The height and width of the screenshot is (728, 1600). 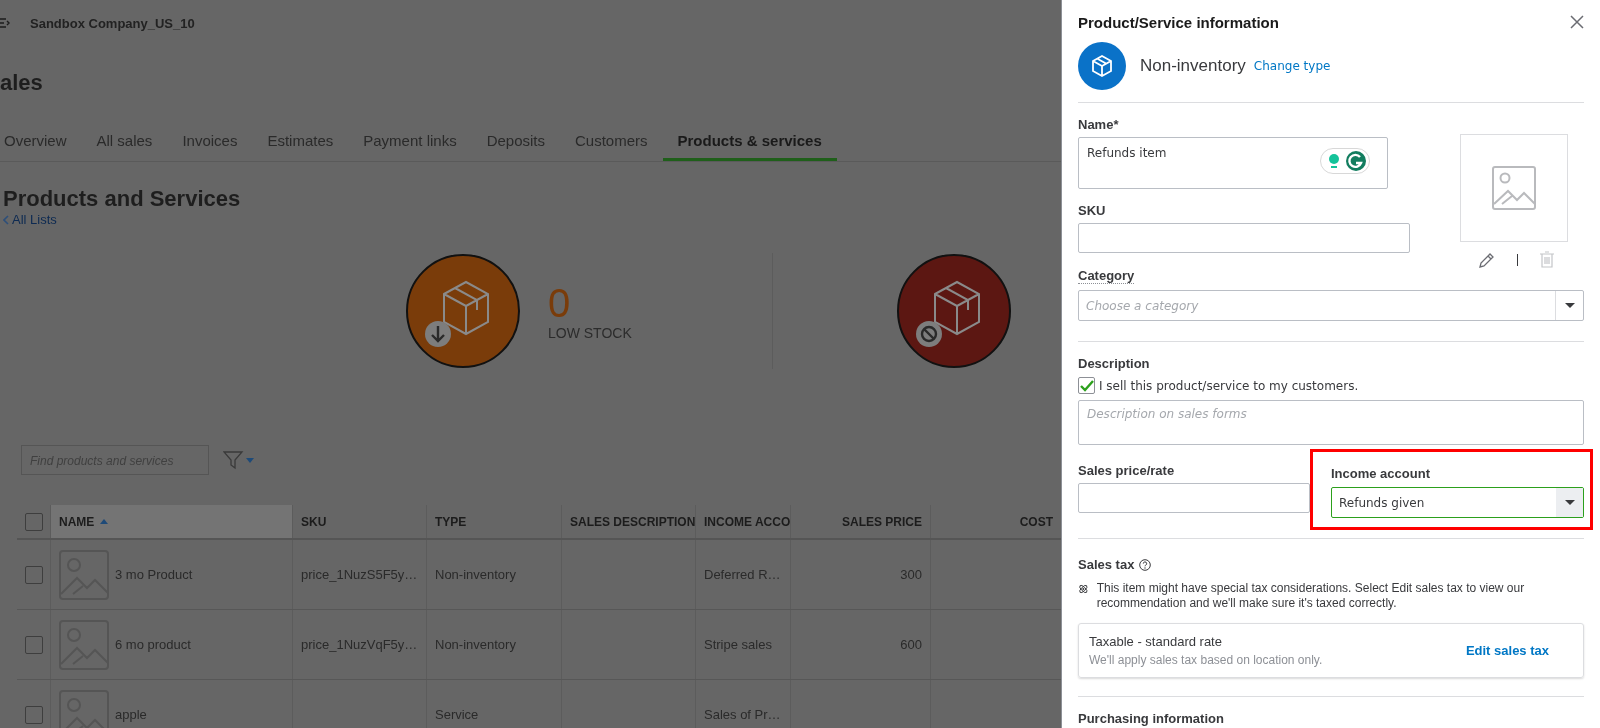 I want to click on tab: Estimates, so click(x=300, y=142).